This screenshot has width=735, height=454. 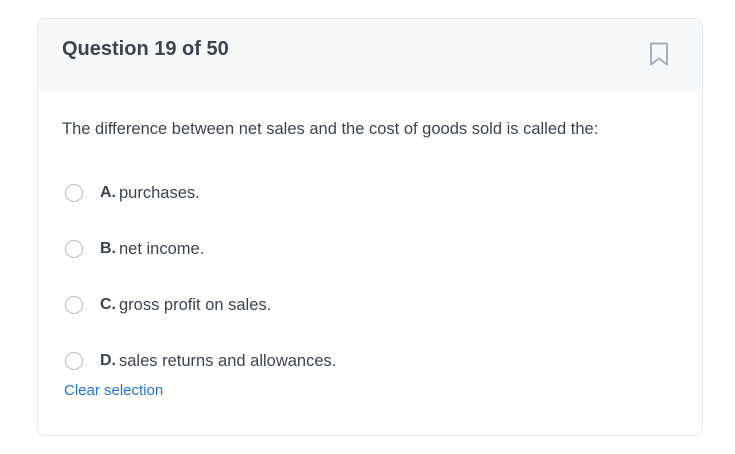 I want to click on option-b-letter: B., so click(x=108, y=248).